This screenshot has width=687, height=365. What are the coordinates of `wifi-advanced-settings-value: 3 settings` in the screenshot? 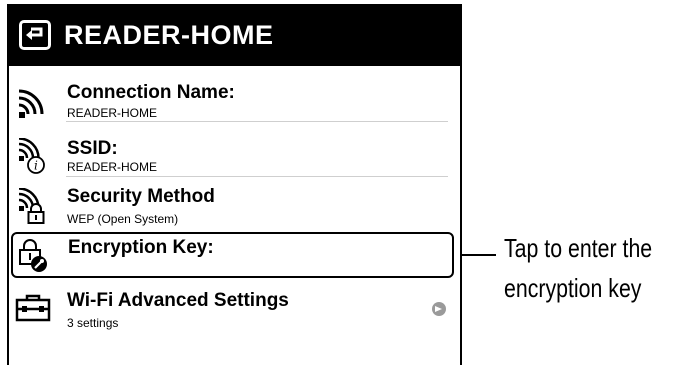 It's located at (93, 323).